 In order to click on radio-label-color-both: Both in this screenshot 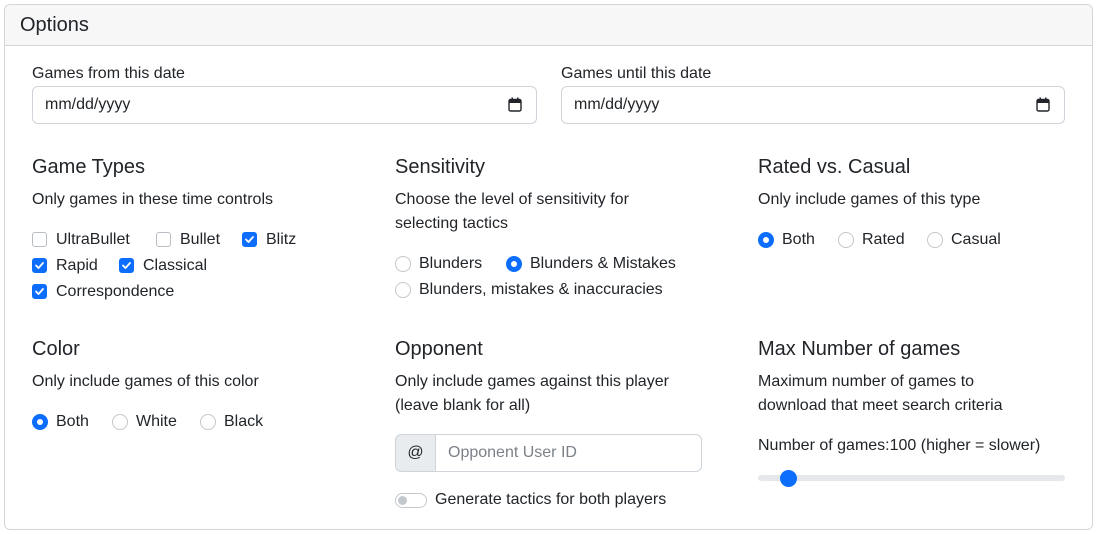, I will do `click(72, 422)`.